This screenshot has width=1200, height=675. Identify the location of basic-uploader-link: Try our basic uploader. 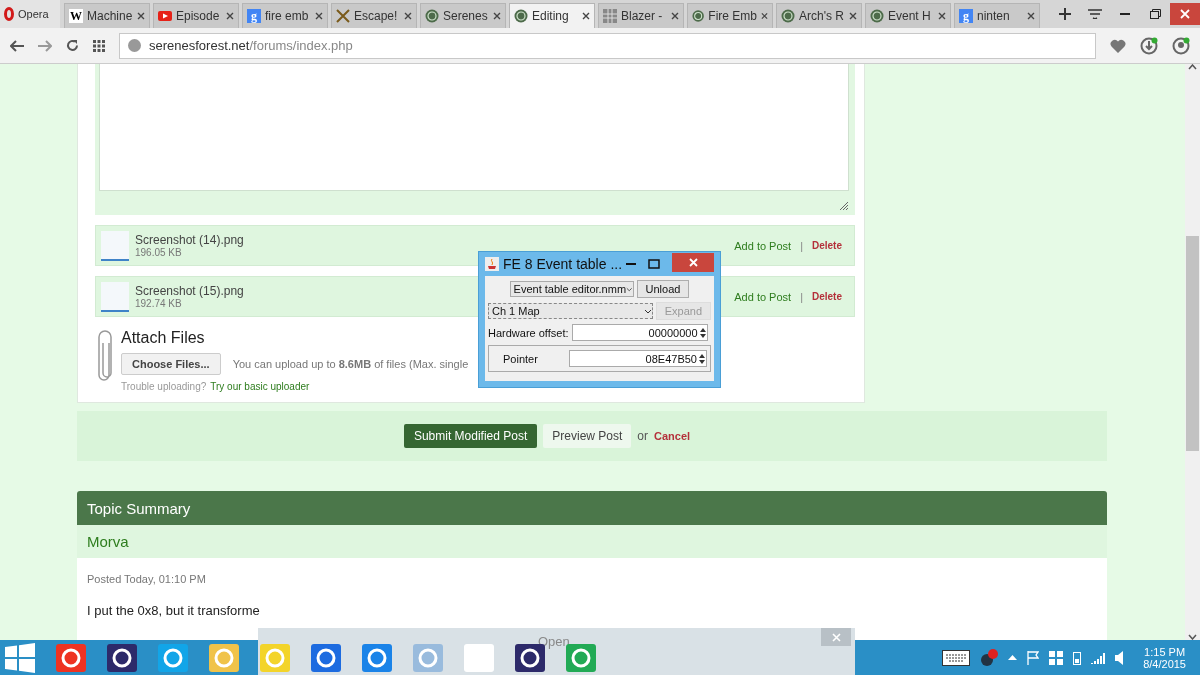
(260, 386).